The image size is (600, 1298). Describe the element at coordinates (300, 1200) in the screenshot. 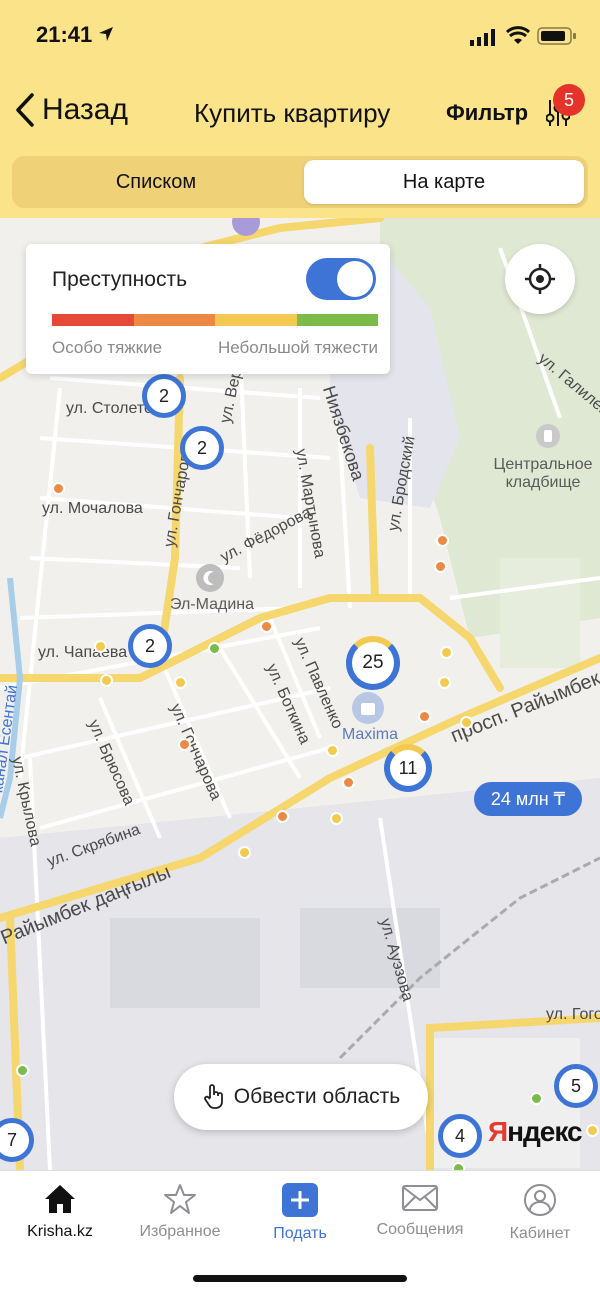

I see `plus-icon` at that location.